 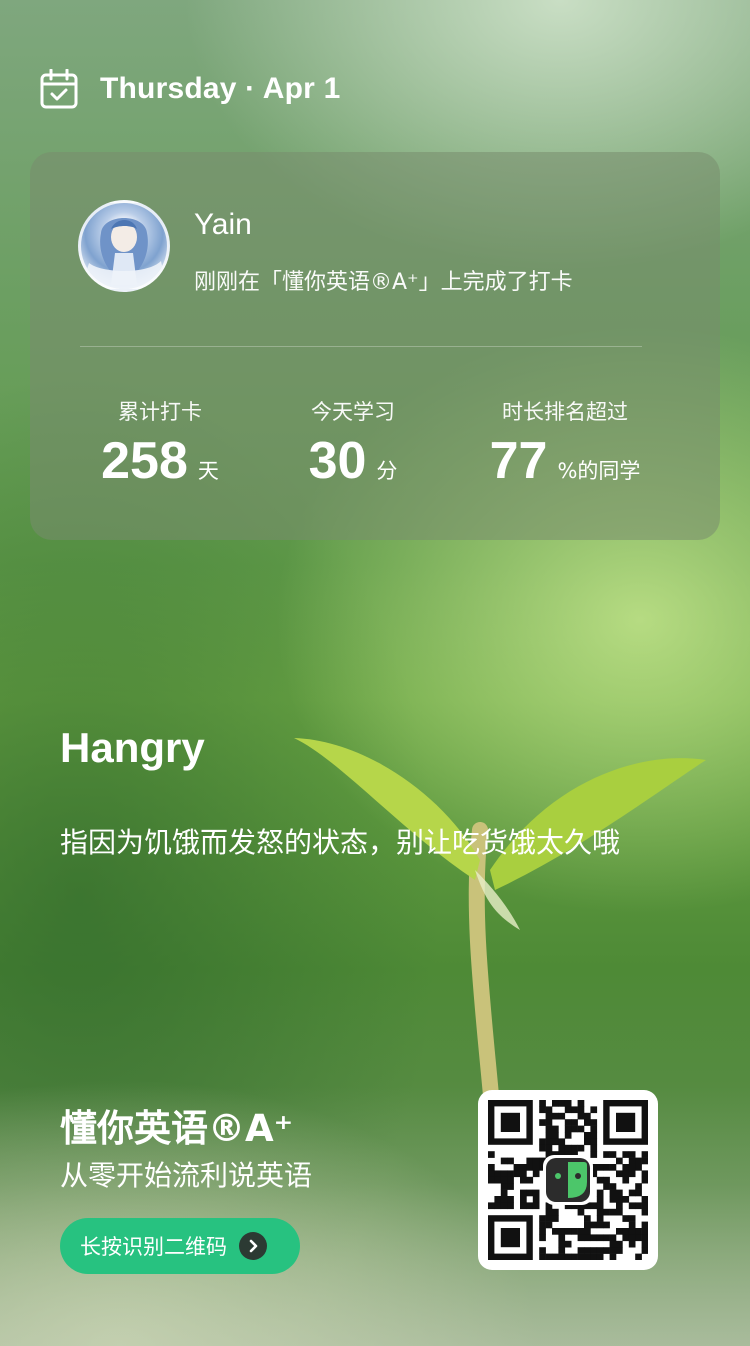 What do you see at coordinates (518, 461) in the screenshot?
I see `stat-value: 77` at bounding box center [518, 461].